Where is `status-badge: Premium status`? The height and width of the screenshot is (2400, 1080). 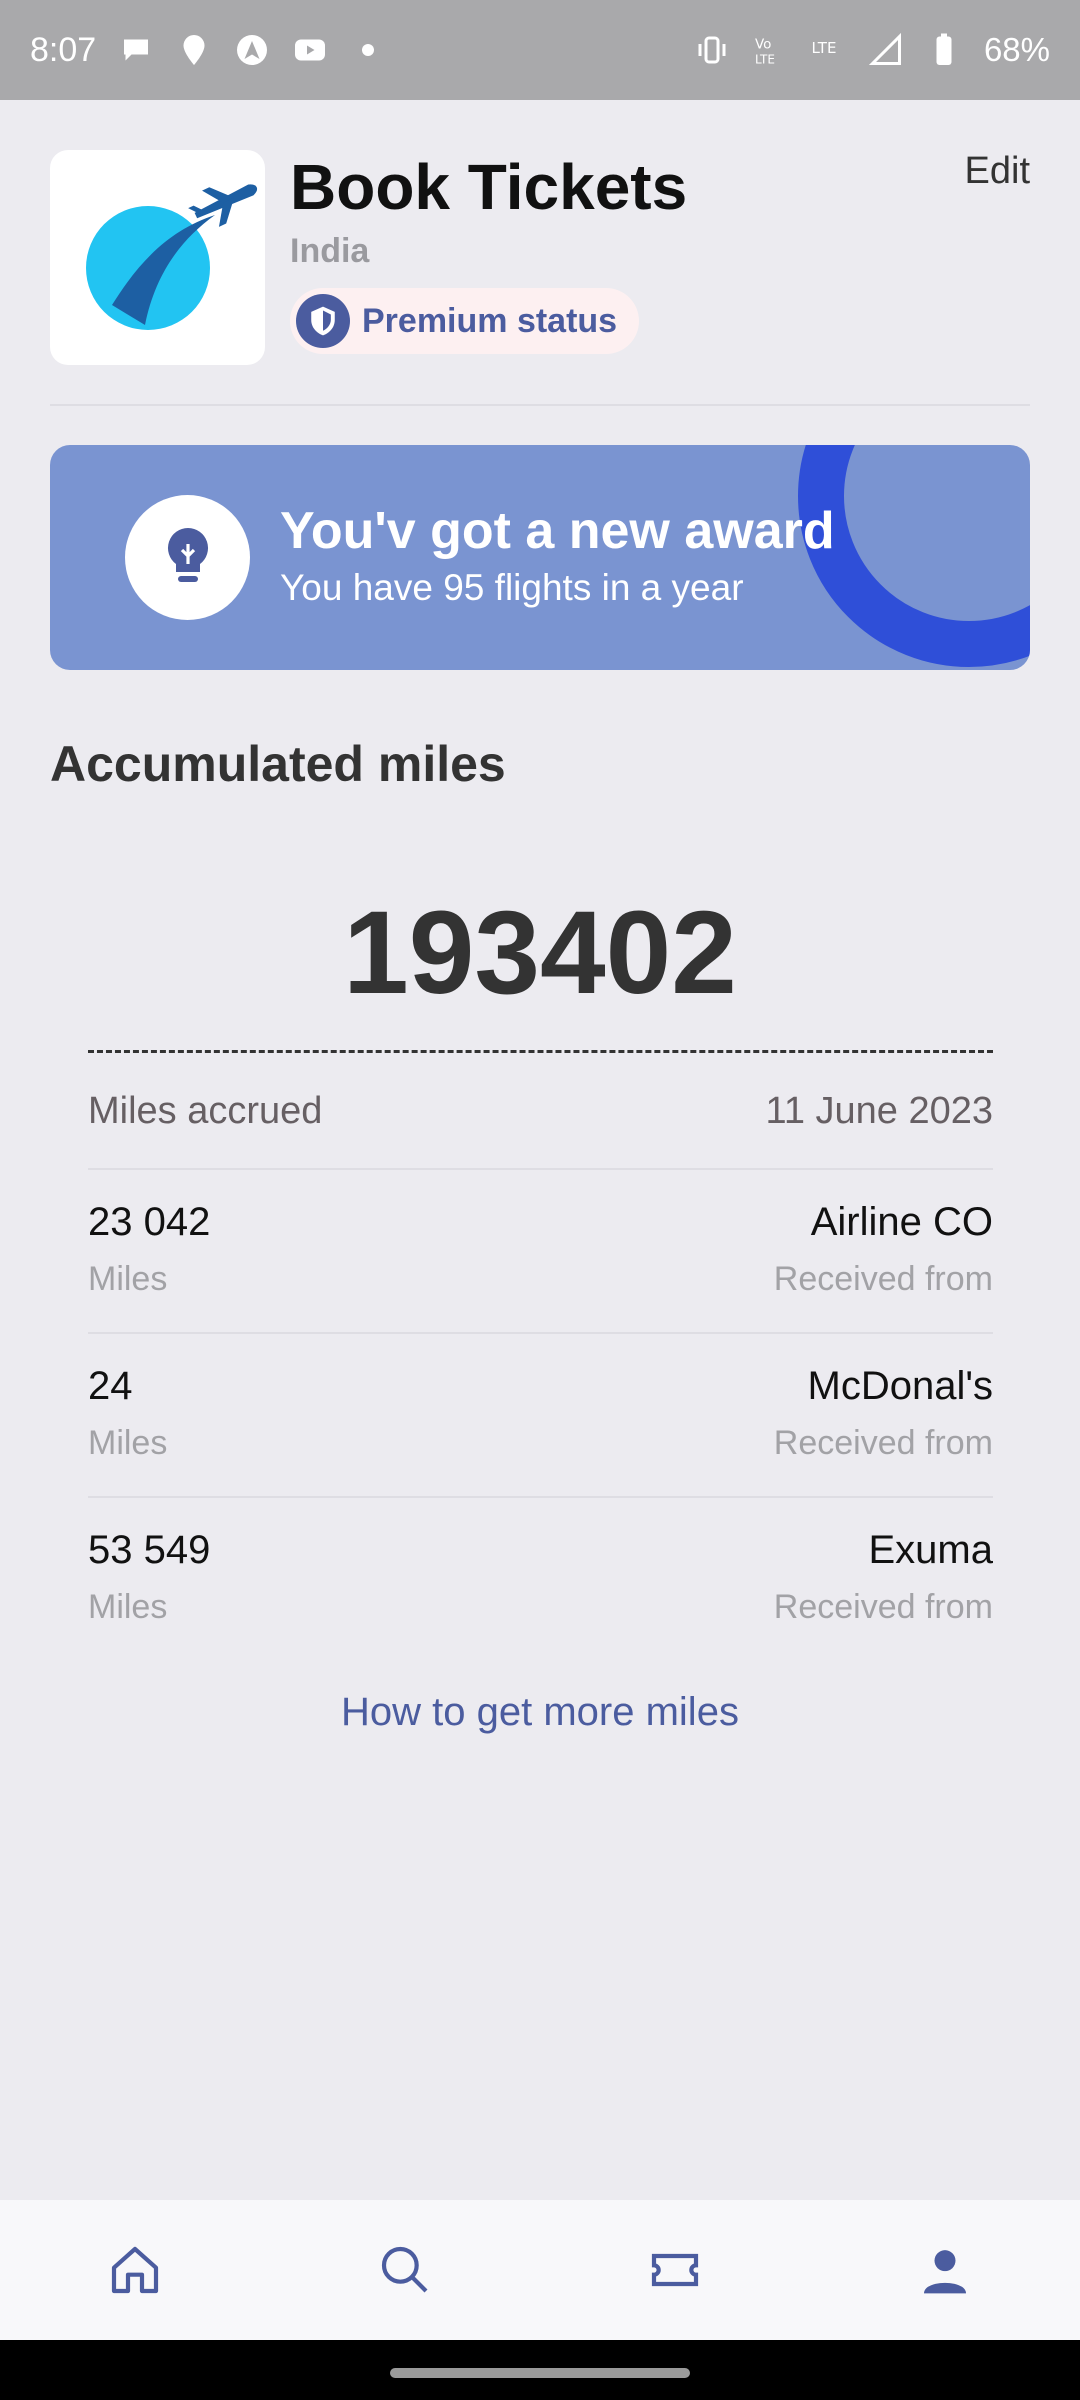 status-badge: Premium status is located at coordinates (465, 321).